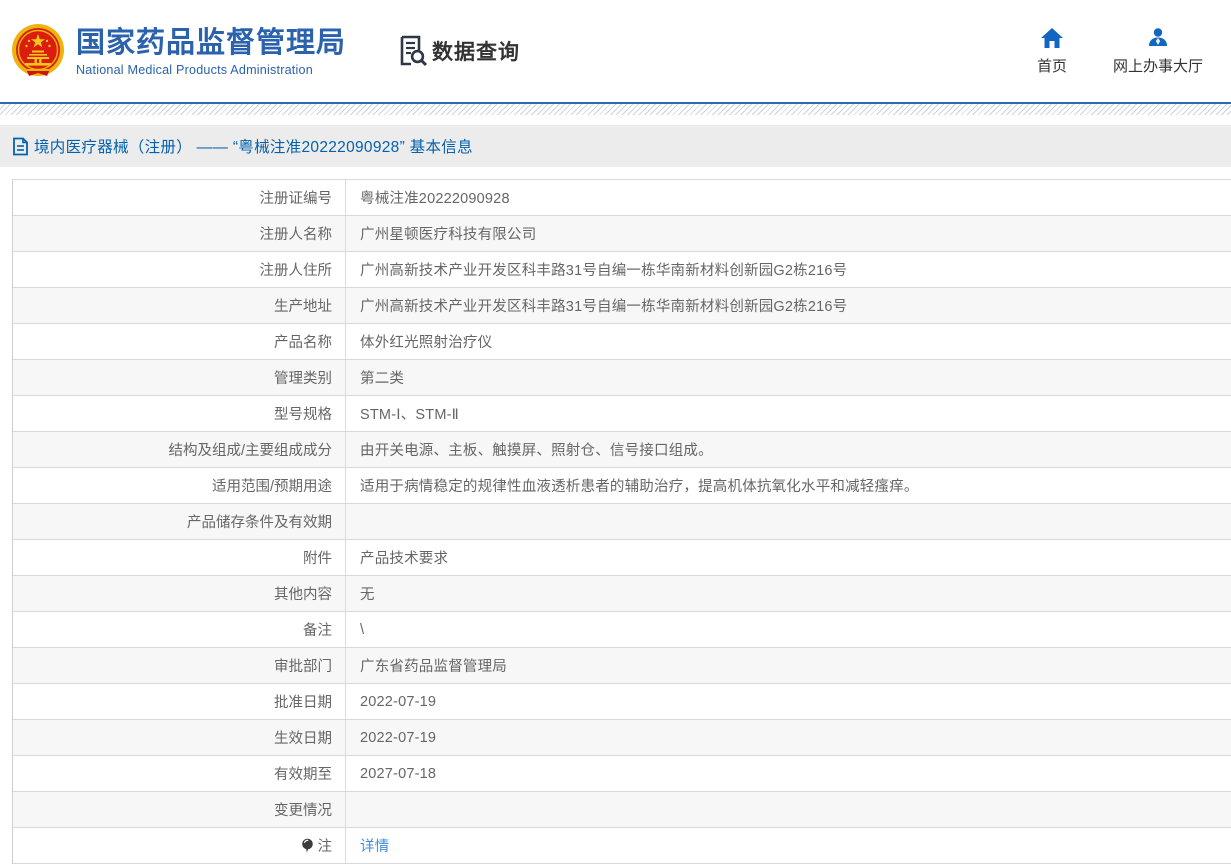 This screenshot has width=1231, height=864. I want to click on table-row: 注册证编号 粤械注准20222090928, so click(622, 198).